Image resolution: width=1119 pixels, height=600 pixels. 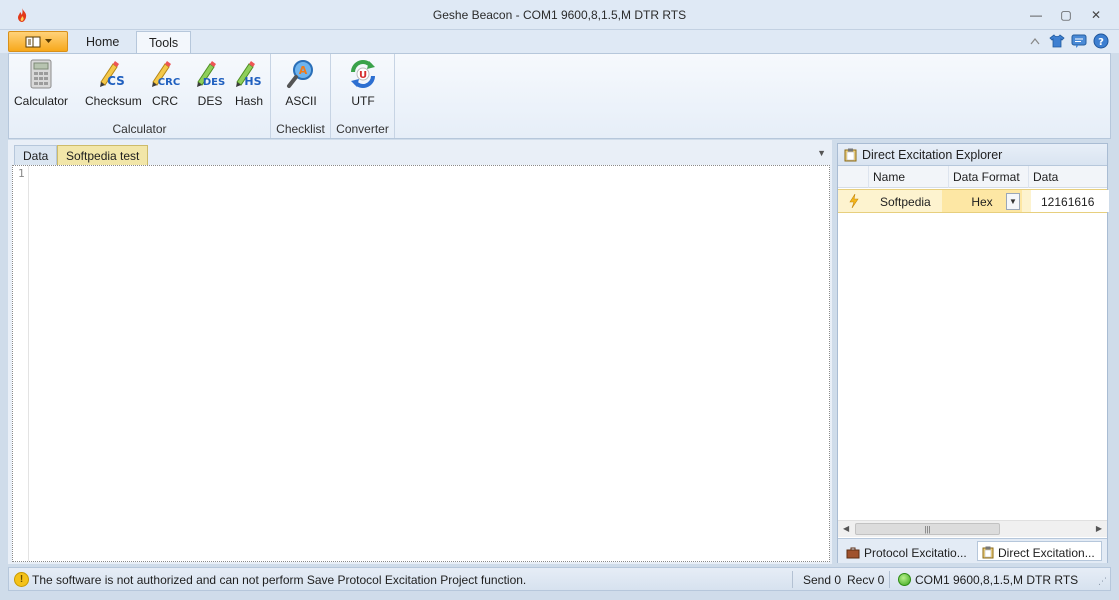 I want to click on ribbon-group-checklist: A ASCII Checklist, so click(x=301, y=96).